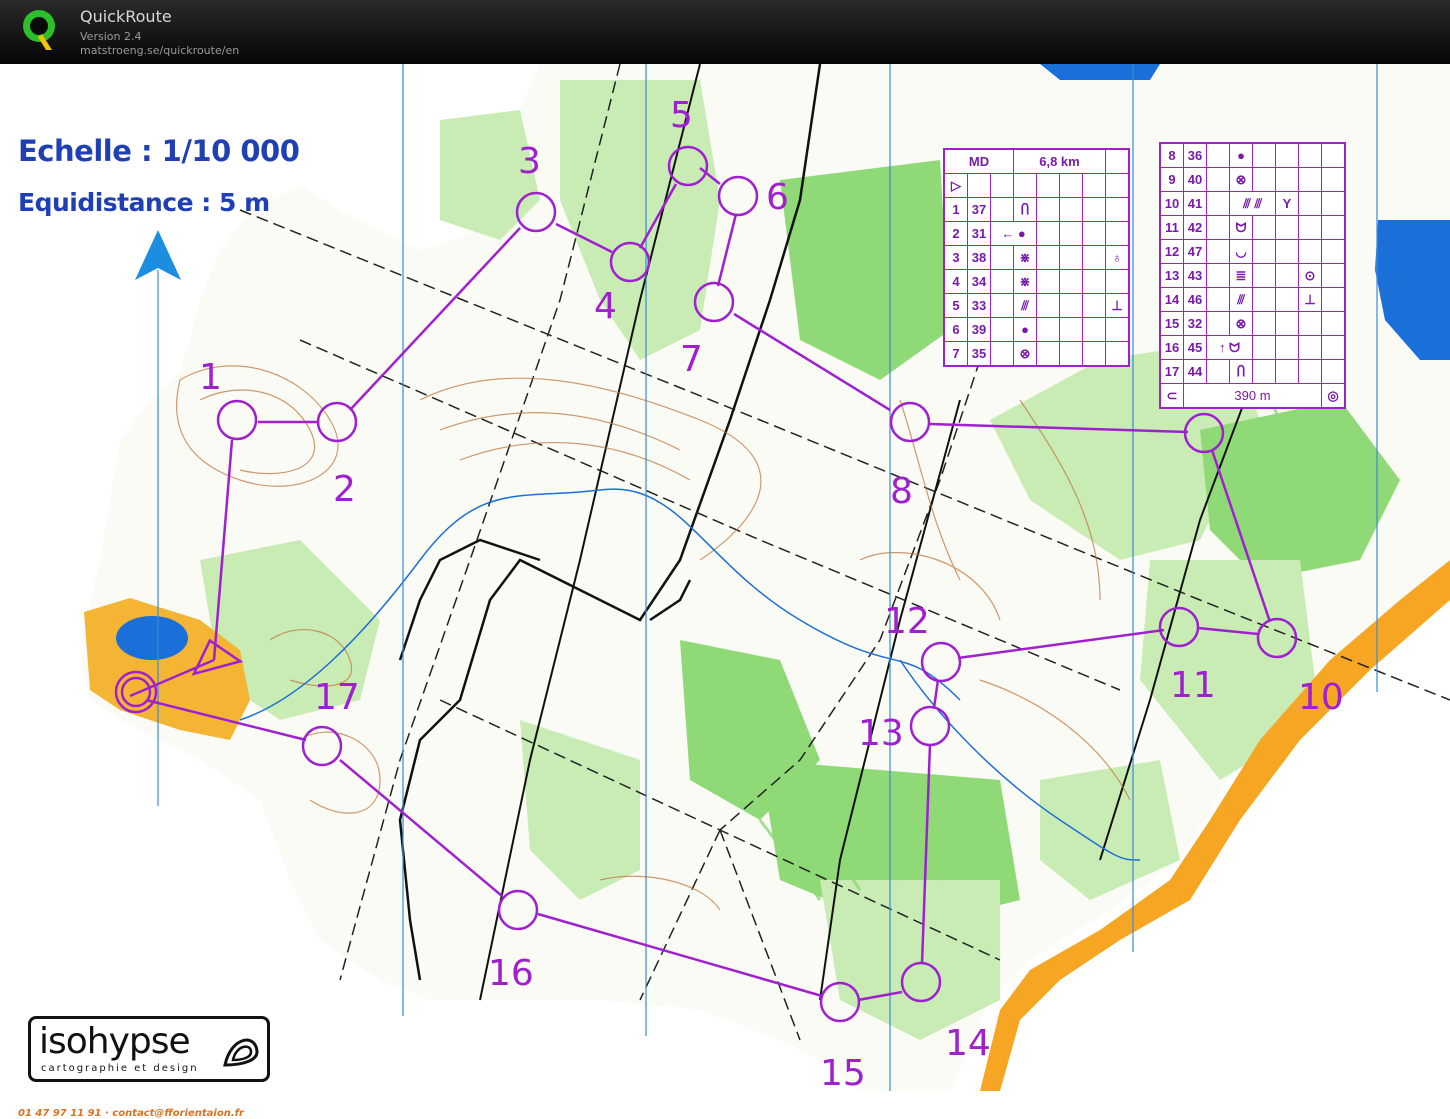  Describe the element at coordinates (1252, 371) in the screenshot. I see `description-row: 17 44 Ⴖ` at that location.